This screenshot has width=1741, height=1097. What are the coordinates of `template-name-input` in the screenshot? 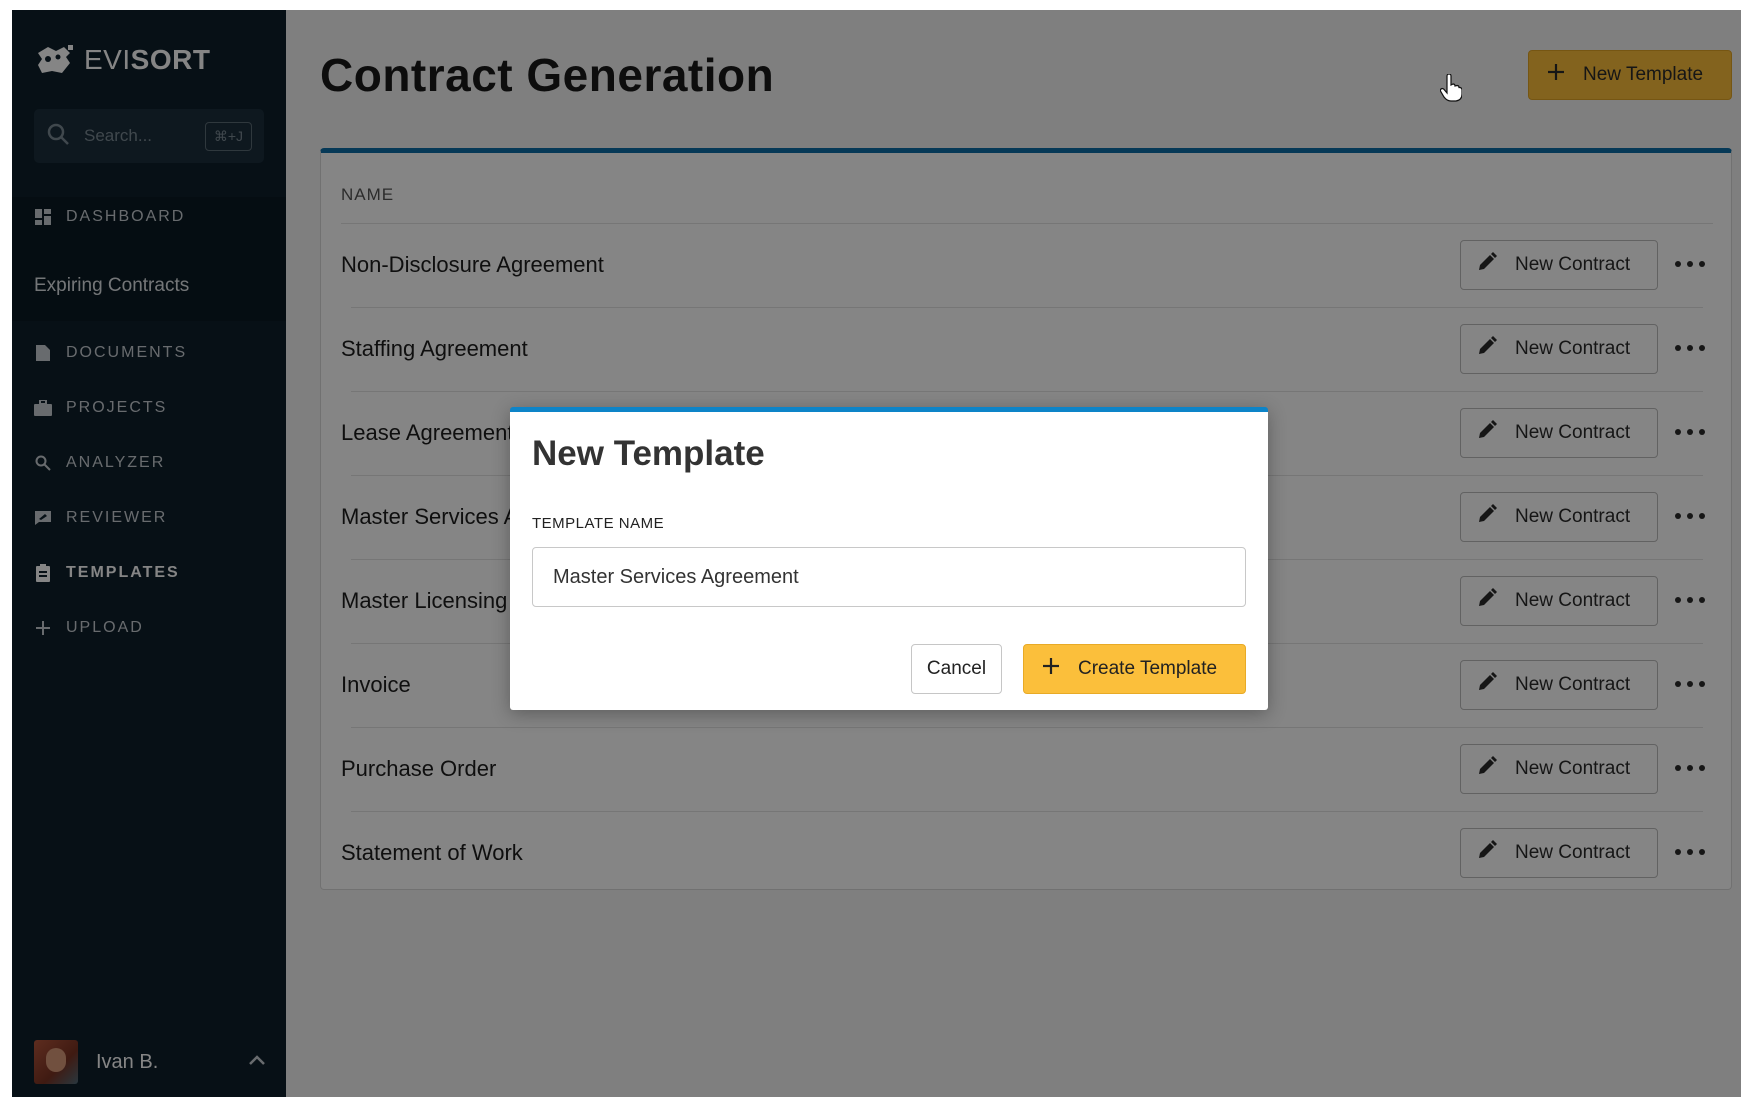 It's located at (889, 577).